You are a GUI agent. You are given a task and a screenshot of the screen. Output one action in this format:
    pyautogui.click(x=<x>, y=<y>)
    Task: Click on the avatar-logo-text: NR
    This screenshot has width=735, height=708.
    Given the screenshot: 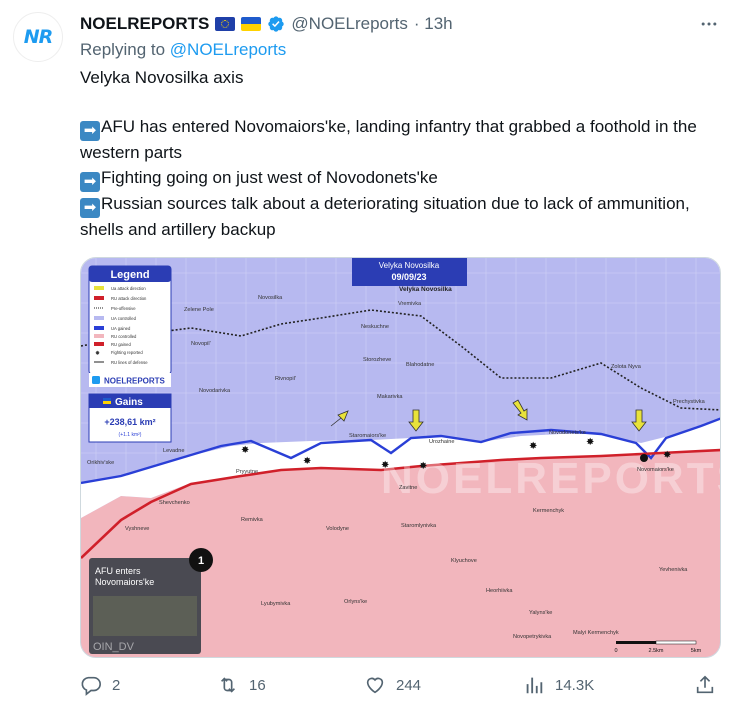 What is the action you would take?
    pyautogui.click(x=38, y=37)
    